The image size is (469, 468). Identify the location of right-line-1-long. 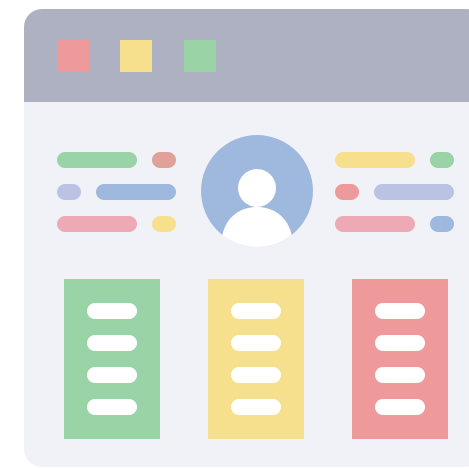
(375, 160).